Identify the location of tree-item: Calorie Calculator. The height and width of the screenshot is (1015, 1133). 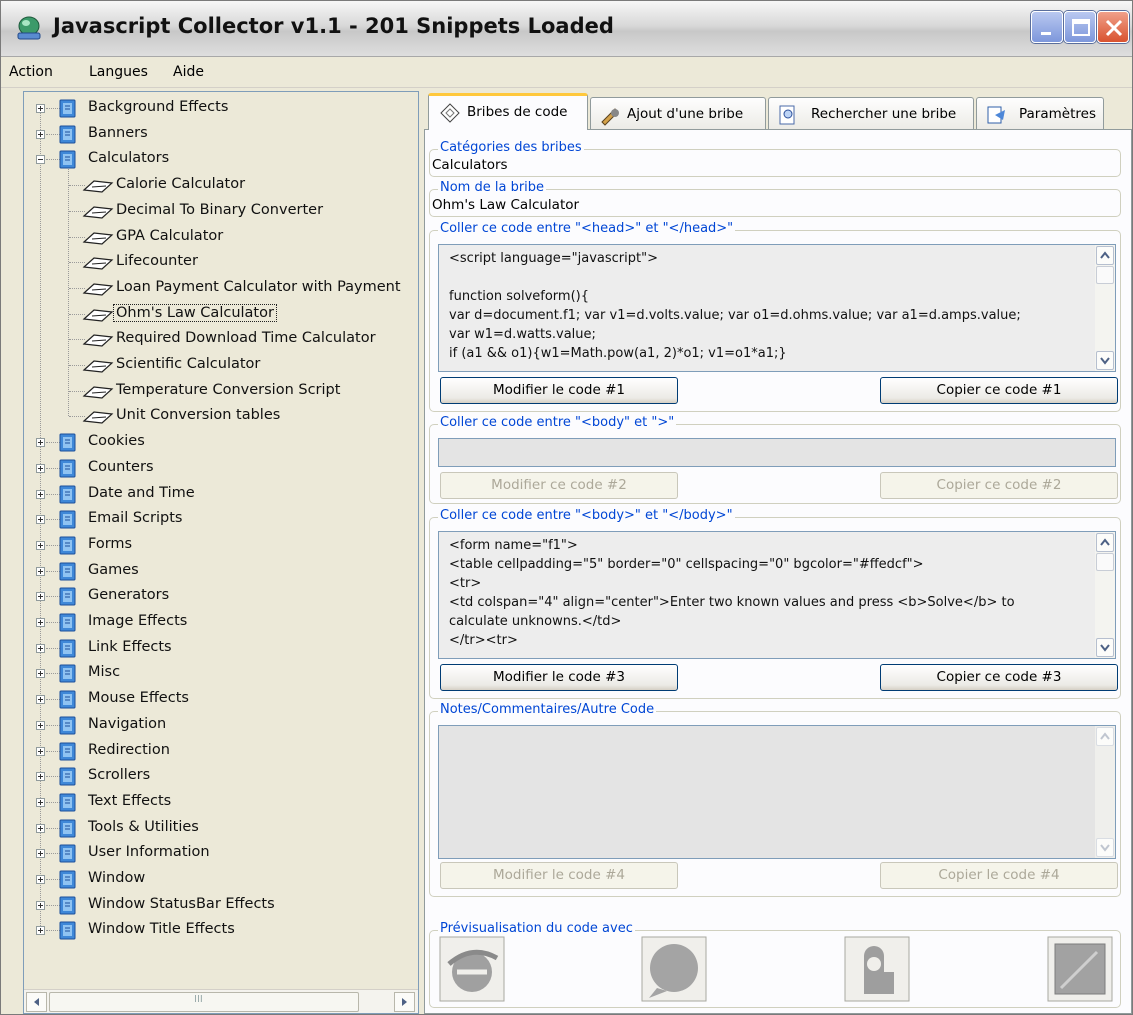
(221, 185).